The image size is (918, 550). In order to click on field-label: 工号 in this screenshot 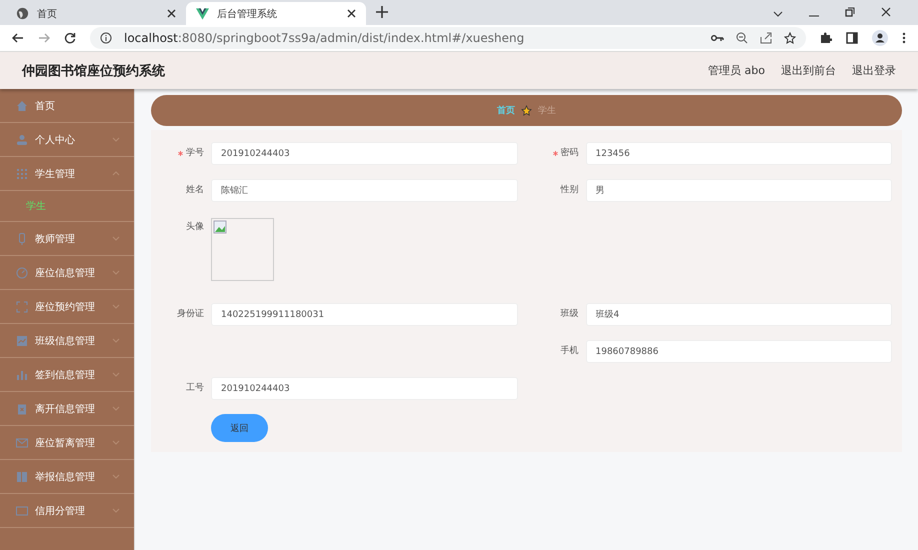, I will do `click(195, 388)`.